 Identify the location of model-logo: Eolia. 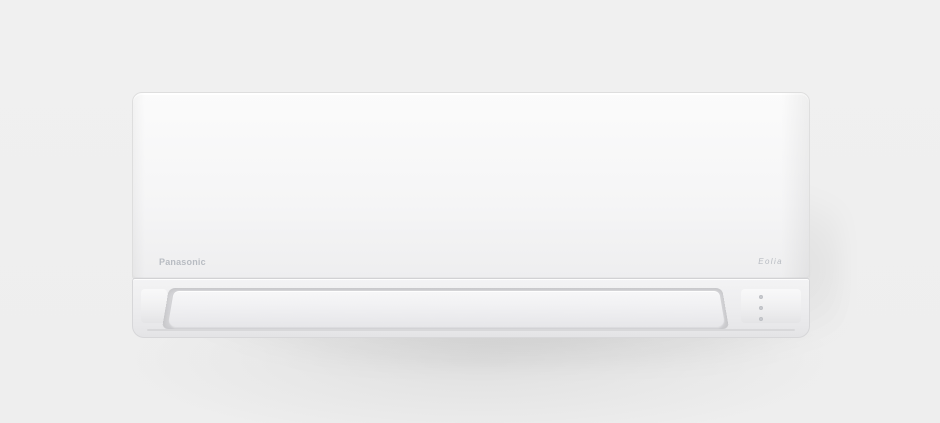
(770, 261).